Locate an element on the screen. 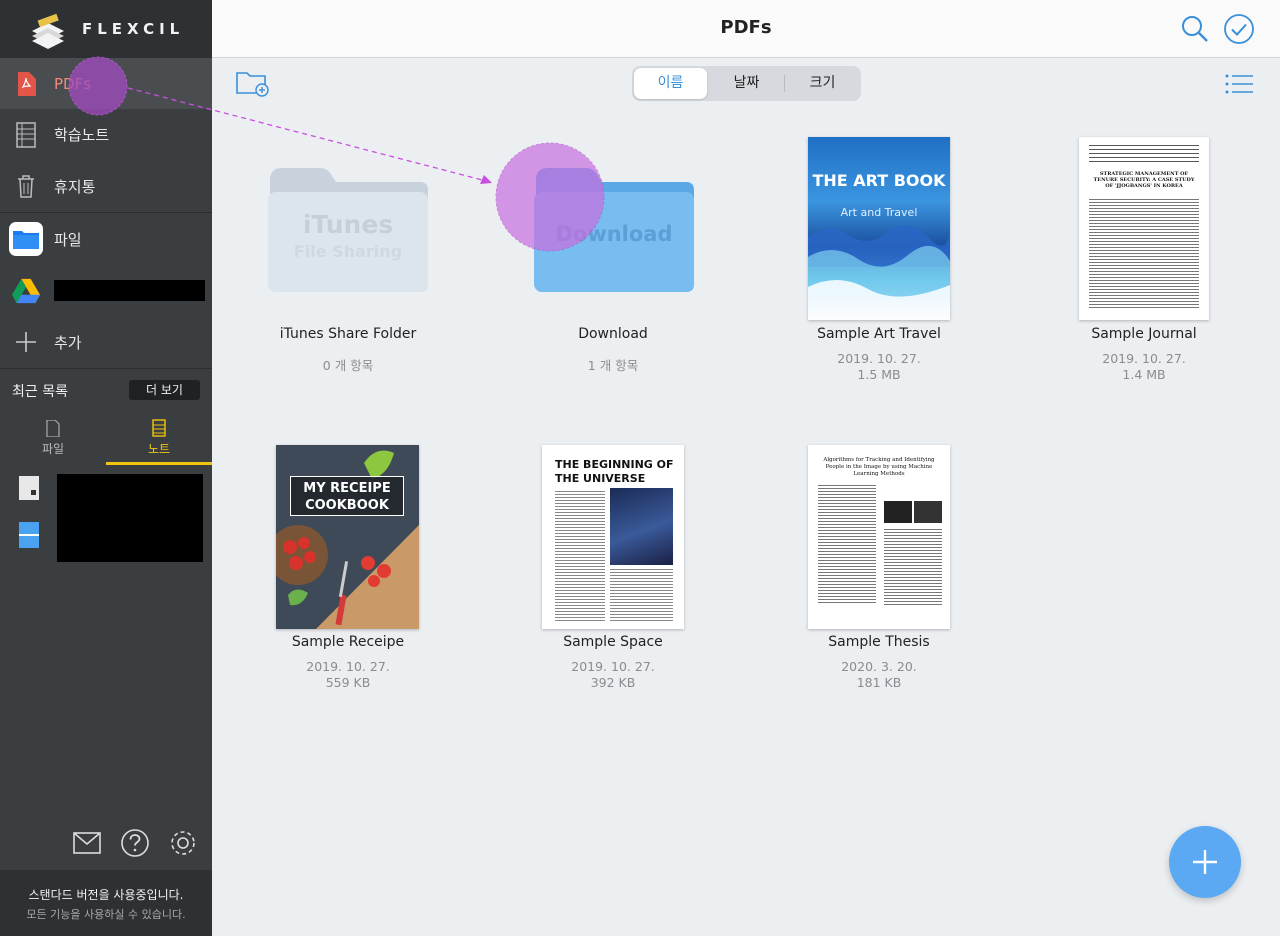 The height and width of the screenshot is (936, 1280). sidebar-header: FLEXCIL is located at coordinates (106, 29).